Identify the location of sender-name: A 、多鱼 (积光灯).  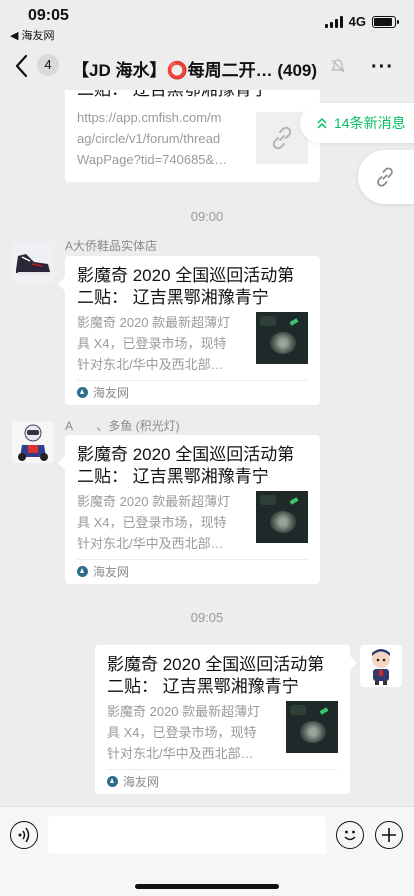
(122, 426).